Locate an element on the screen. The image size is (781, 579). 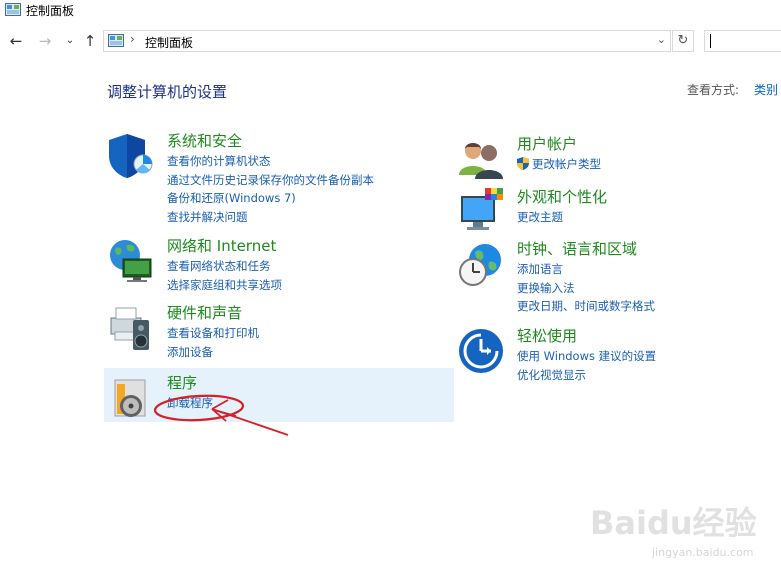
baidu-jingyan-watermark: Baidu经验 jingyan.baidu.com is located at coordinates (680, 533).